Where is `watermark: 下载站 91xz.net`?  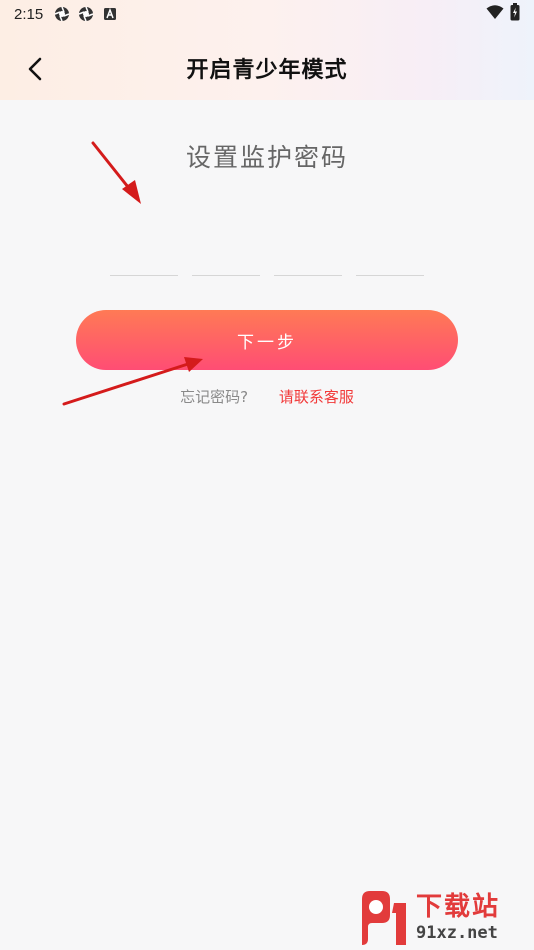 watermark: 下载站 91xz.net is located at coordinates (442, 918).